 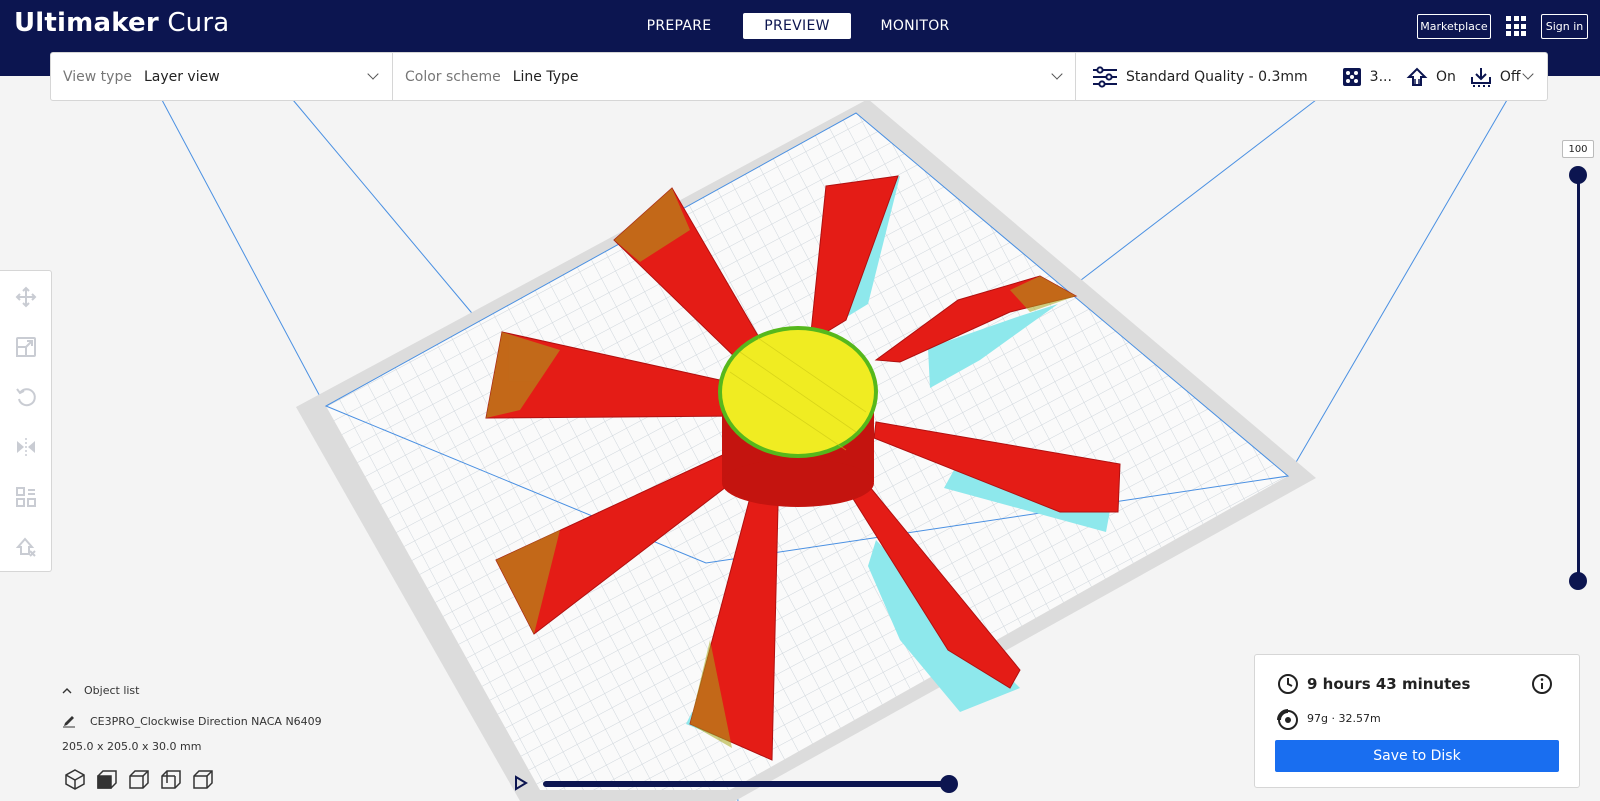 I want to click on adhesion-icon, so click(x=1481, y=77).